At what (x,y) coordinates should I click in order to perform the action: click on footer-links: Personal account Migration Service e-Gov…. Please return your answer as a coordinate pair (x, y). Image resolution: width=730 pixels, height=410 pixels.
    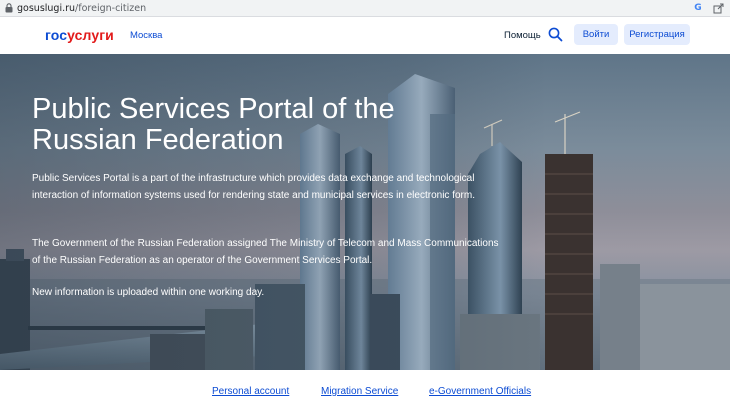
    Looking at the image, I should click on (365, 390).